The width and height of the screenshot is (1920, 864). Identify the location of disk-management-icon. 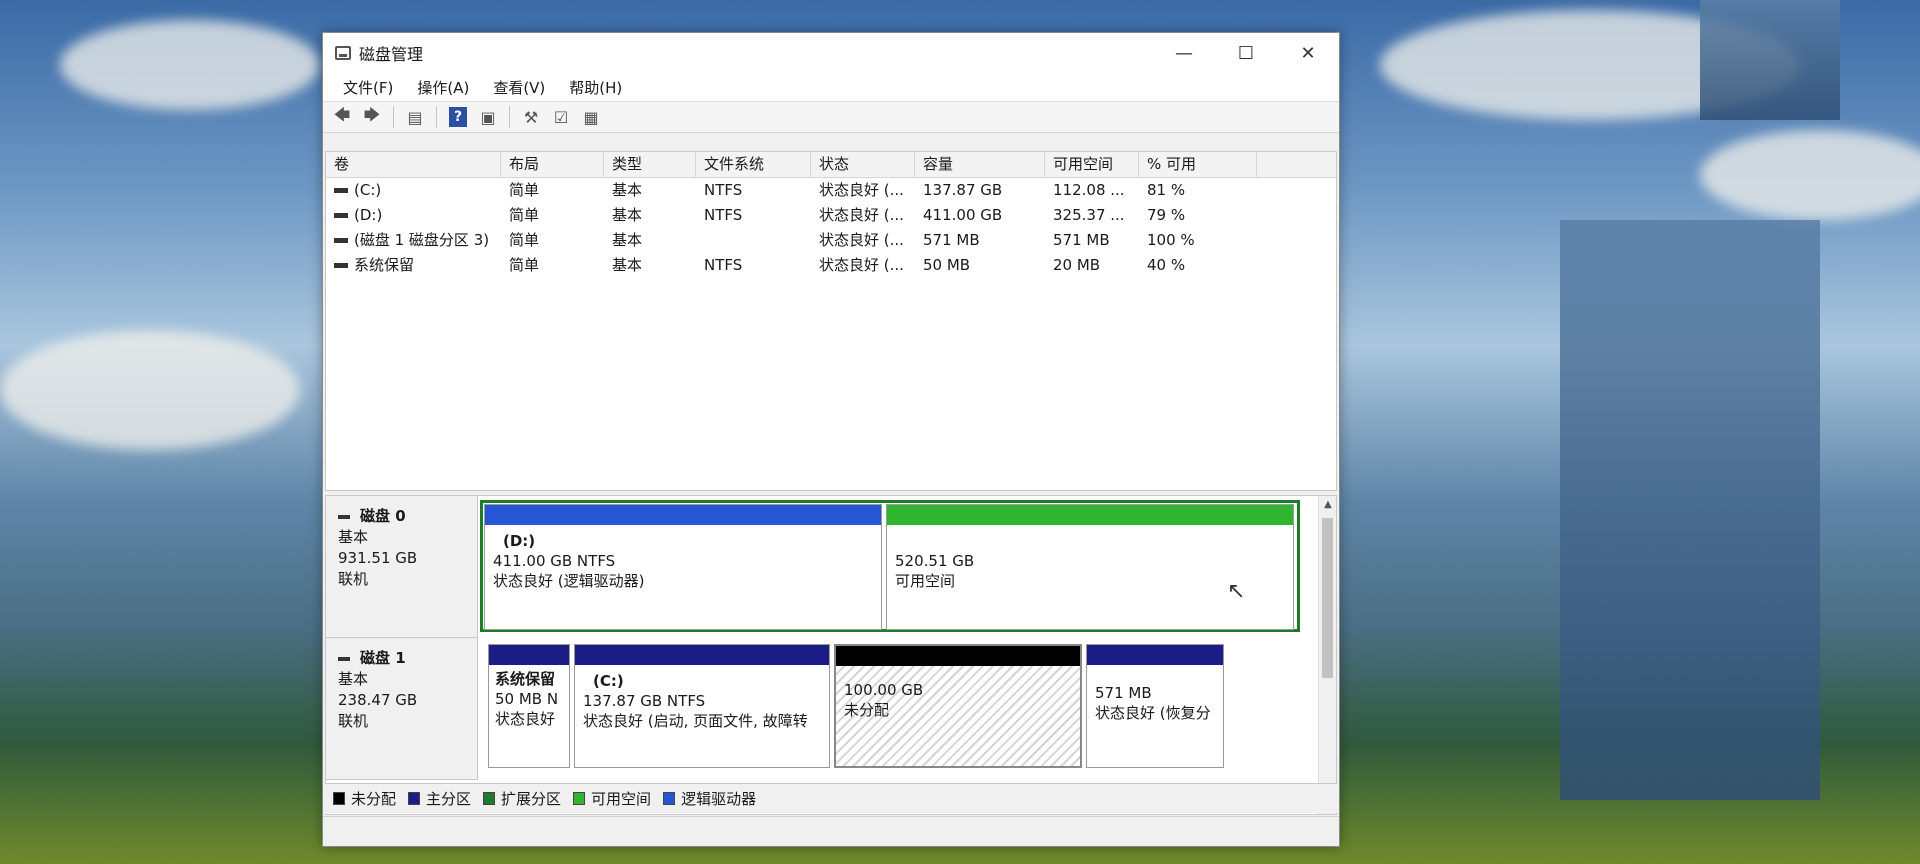
(343, 53).